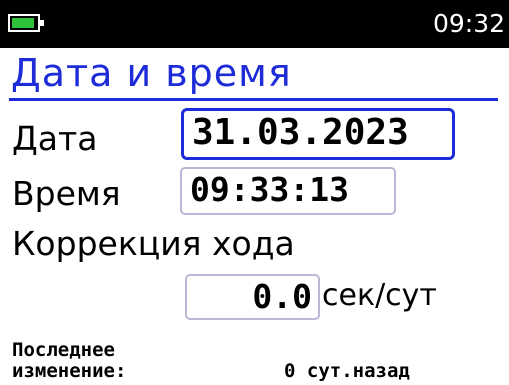 The image size is (509, 385). What do you see at coordinates (379, 295) in the screenshot?
I see `correction-unit: сек/сут` at bounding box center [379, 295].